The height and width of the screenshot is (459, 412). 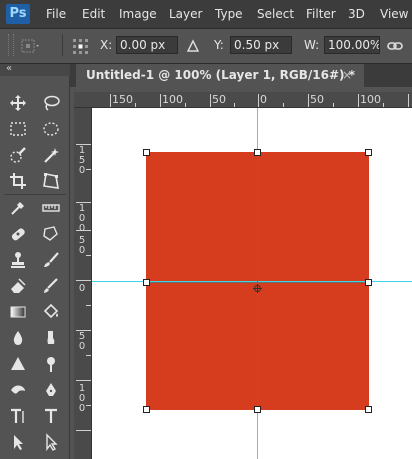 I want to click on y-position-field: 0.50 px, so click(x=261, y=45).